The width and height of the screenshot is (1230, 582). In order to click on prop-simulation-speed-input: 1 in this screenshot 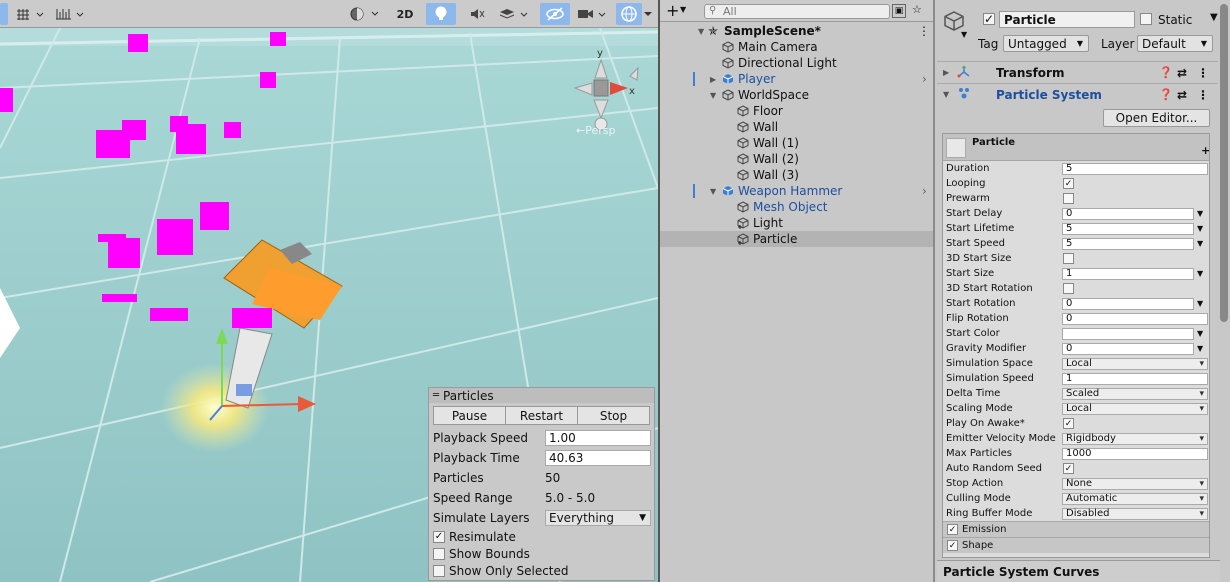, I will do `click(1135, 378)`.